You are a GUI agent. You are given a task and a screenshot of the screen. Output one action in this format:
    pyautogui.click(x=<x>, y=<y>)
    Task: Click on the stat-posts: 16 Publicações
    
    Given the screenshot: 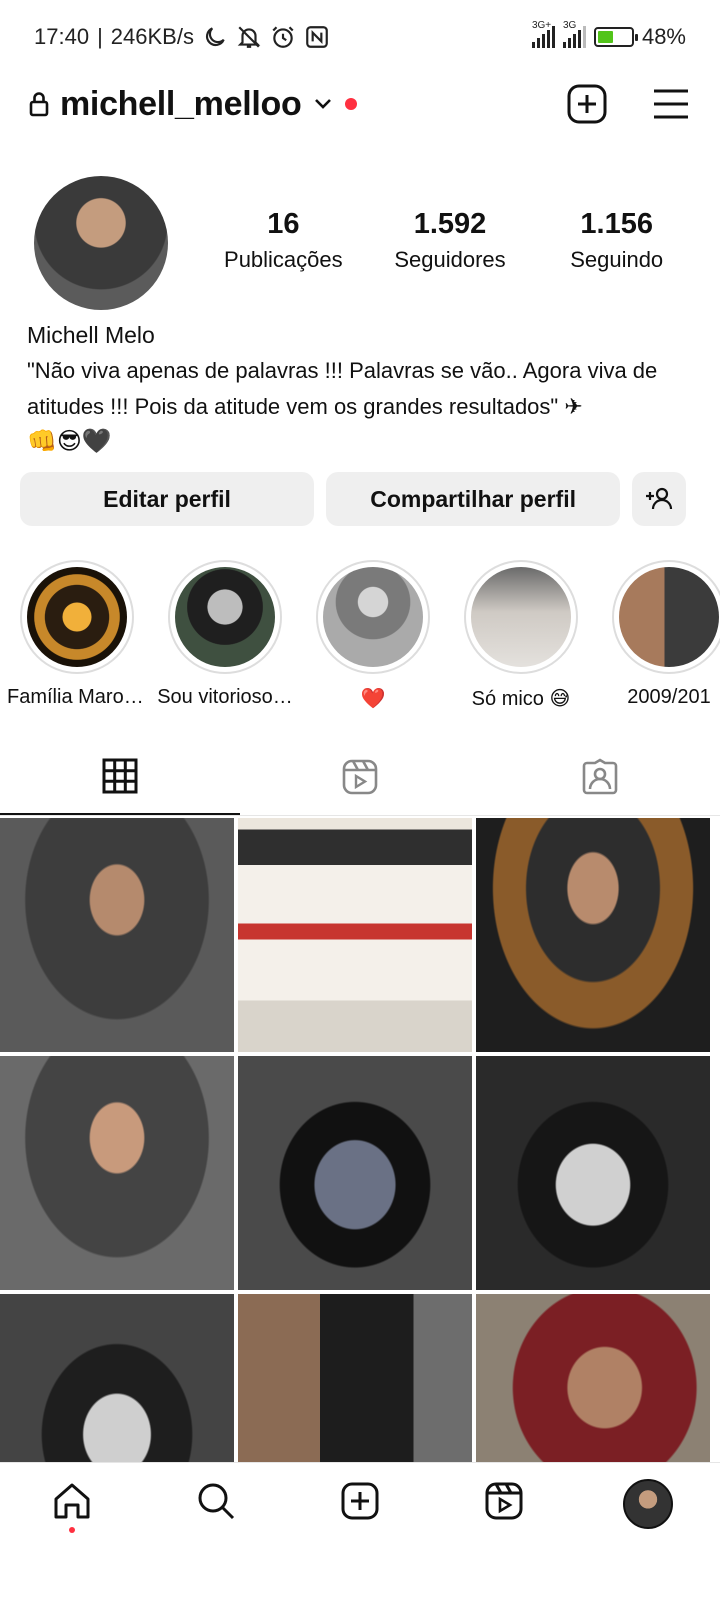 What is the action you would take?
    pyautogui.click(x=283, y=240)
    